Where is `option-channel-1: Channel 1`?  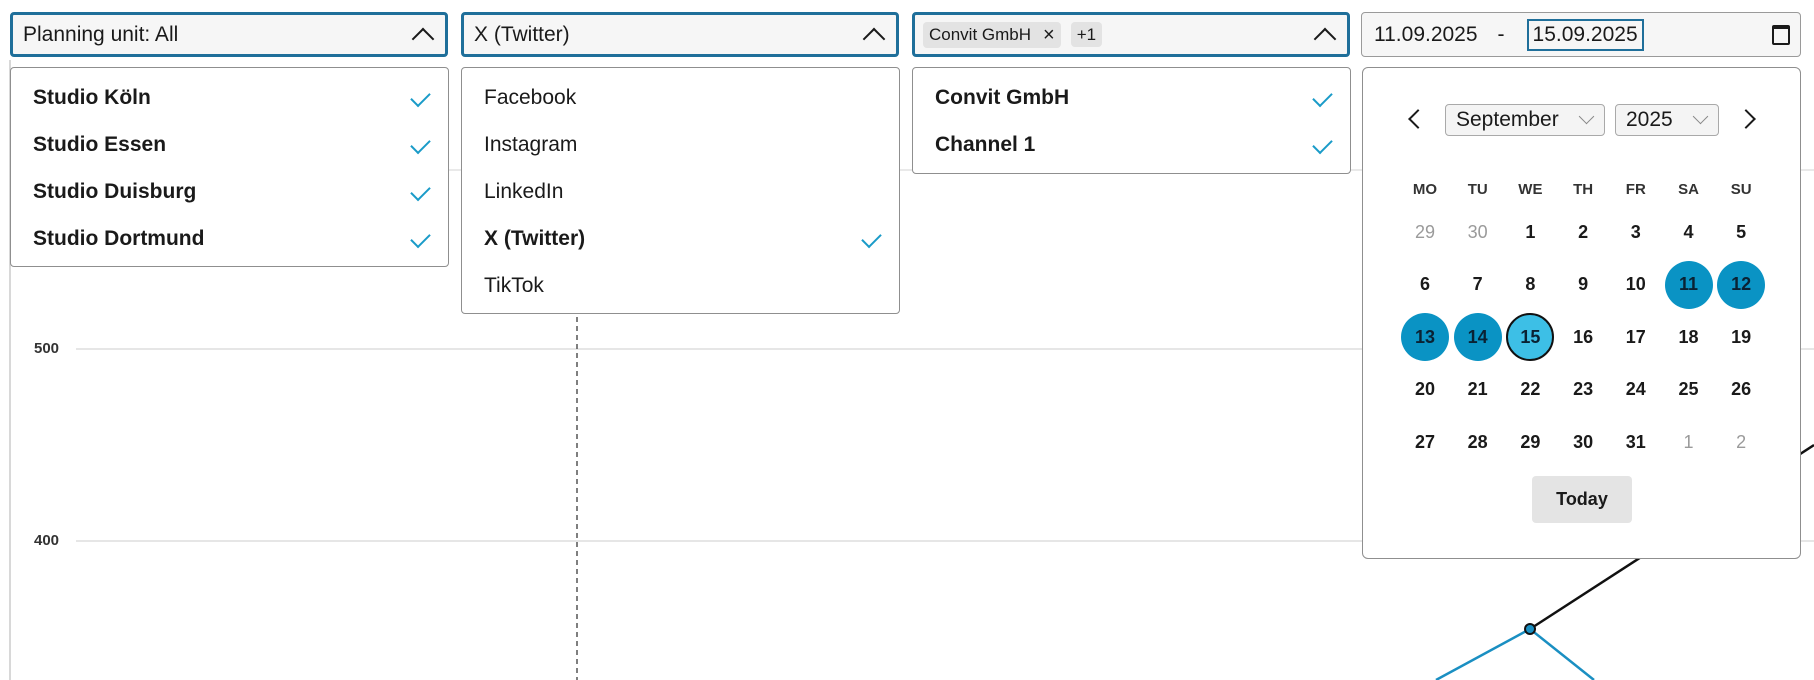
option-channel-1: Channel 1 is located at coordinates (1131, 144).